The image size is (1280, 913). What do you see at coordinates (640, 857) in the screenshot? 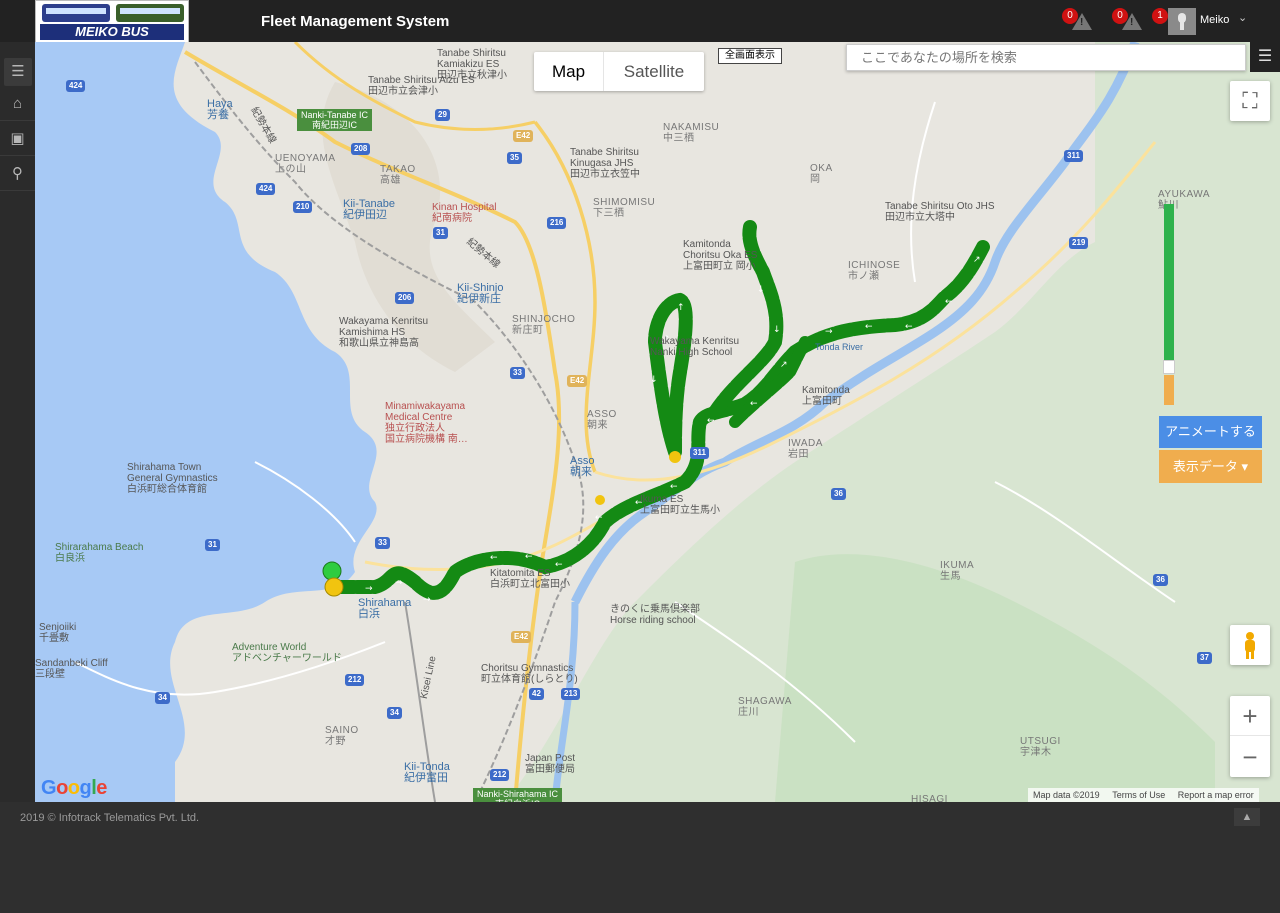
I see `footer: 2019 © Infotrack Telematics Pvt. Ltd. ▲` at bounding box center [640, 857].